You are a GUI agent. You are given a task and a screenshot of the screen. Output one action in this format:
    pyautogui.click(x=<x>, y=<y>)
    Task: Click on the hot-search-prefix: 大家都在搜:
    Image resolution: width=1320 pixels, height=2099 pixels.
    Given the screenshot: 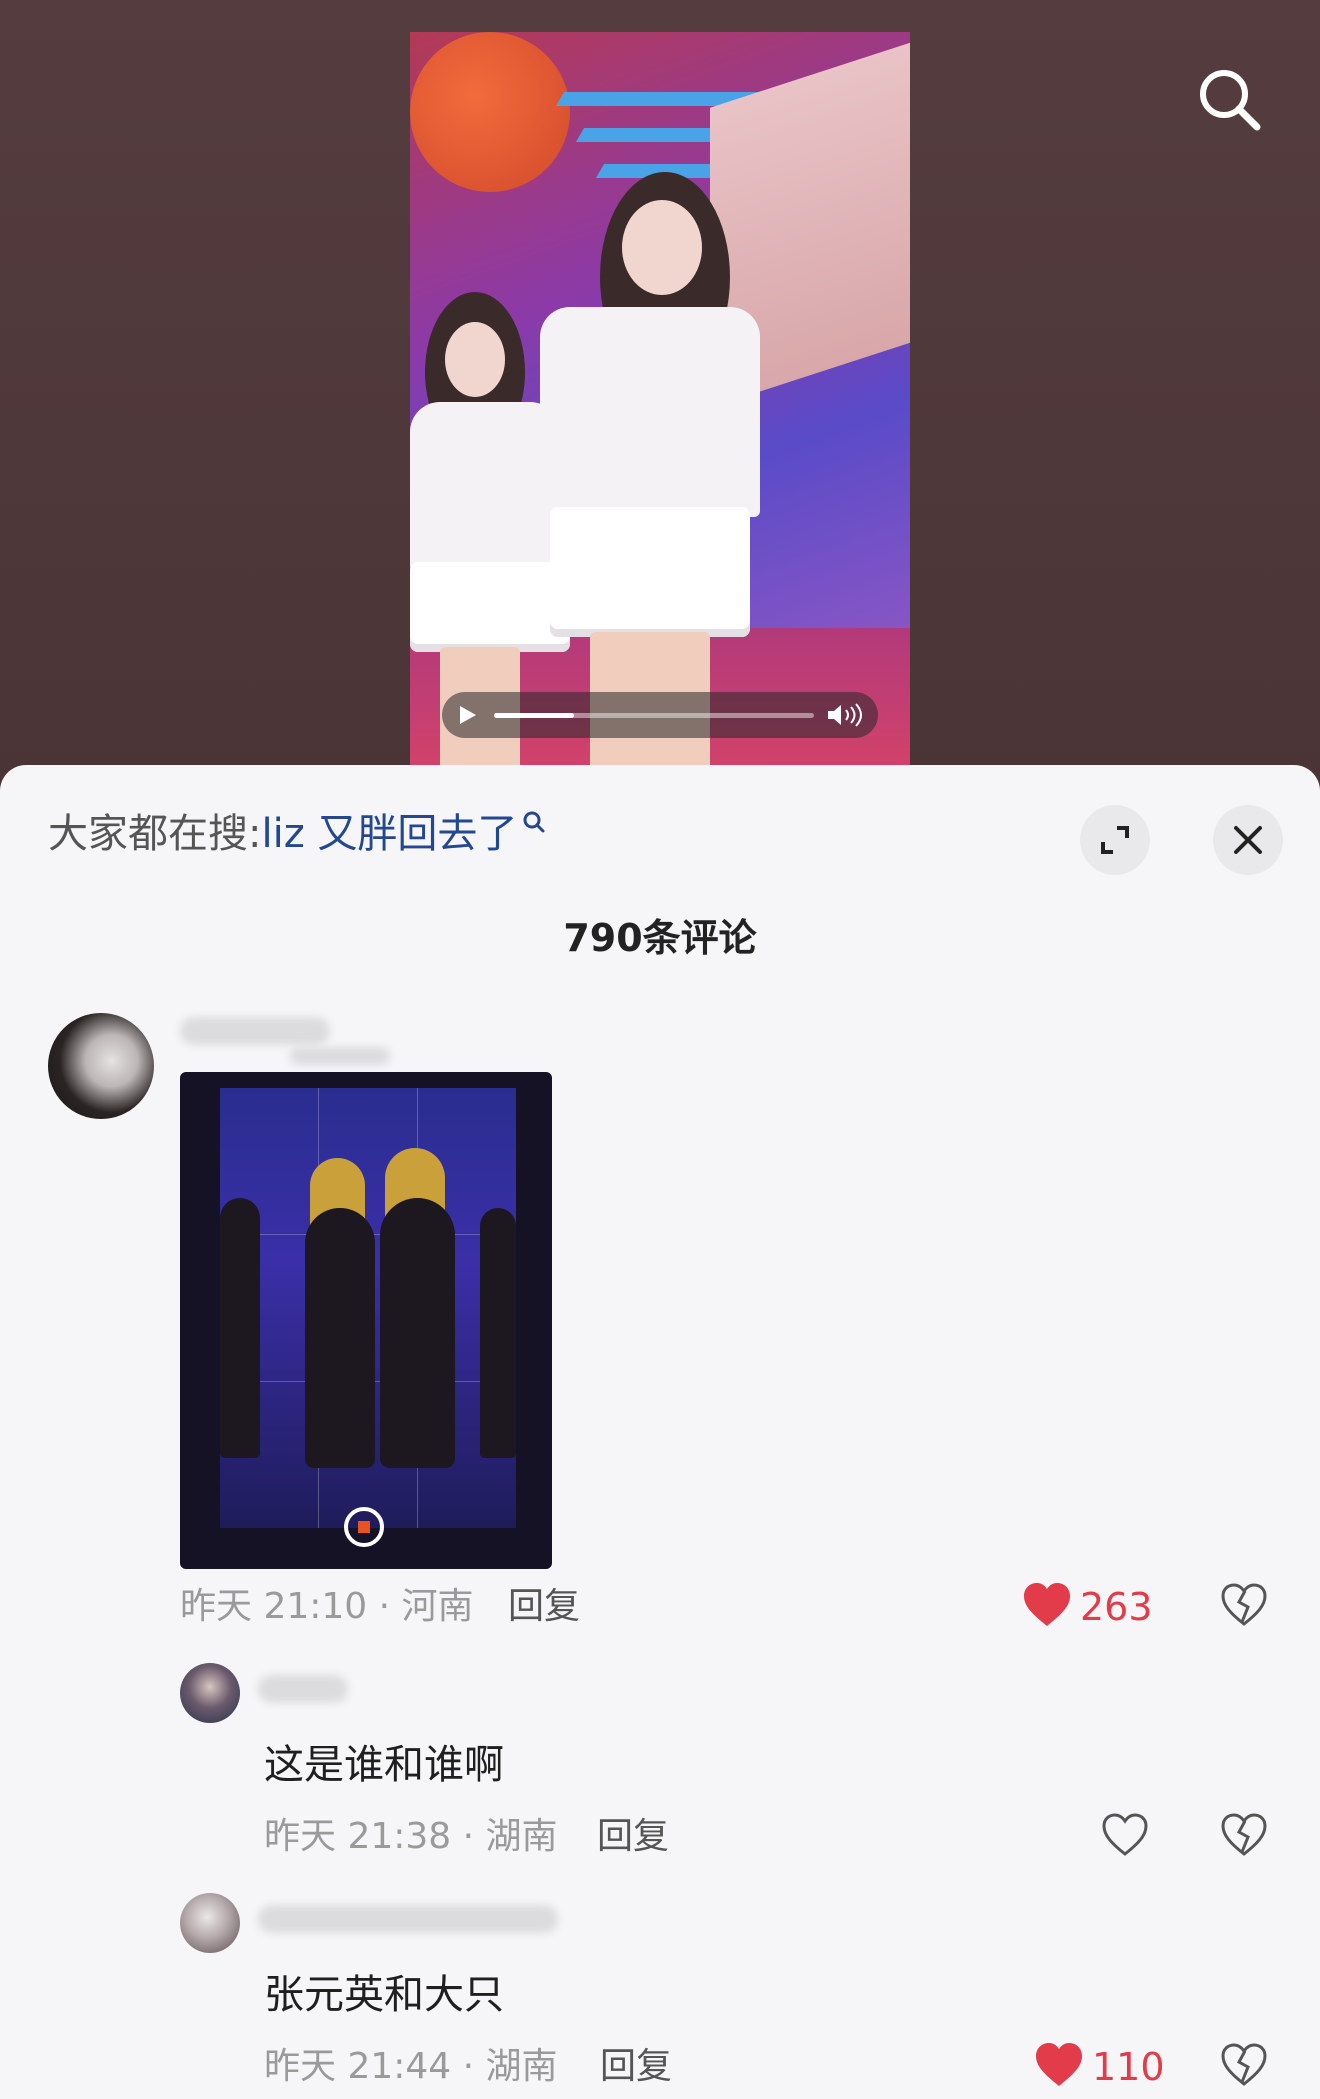 What is the action you would take?
    pyautogui.click(x=155, y=834)
    